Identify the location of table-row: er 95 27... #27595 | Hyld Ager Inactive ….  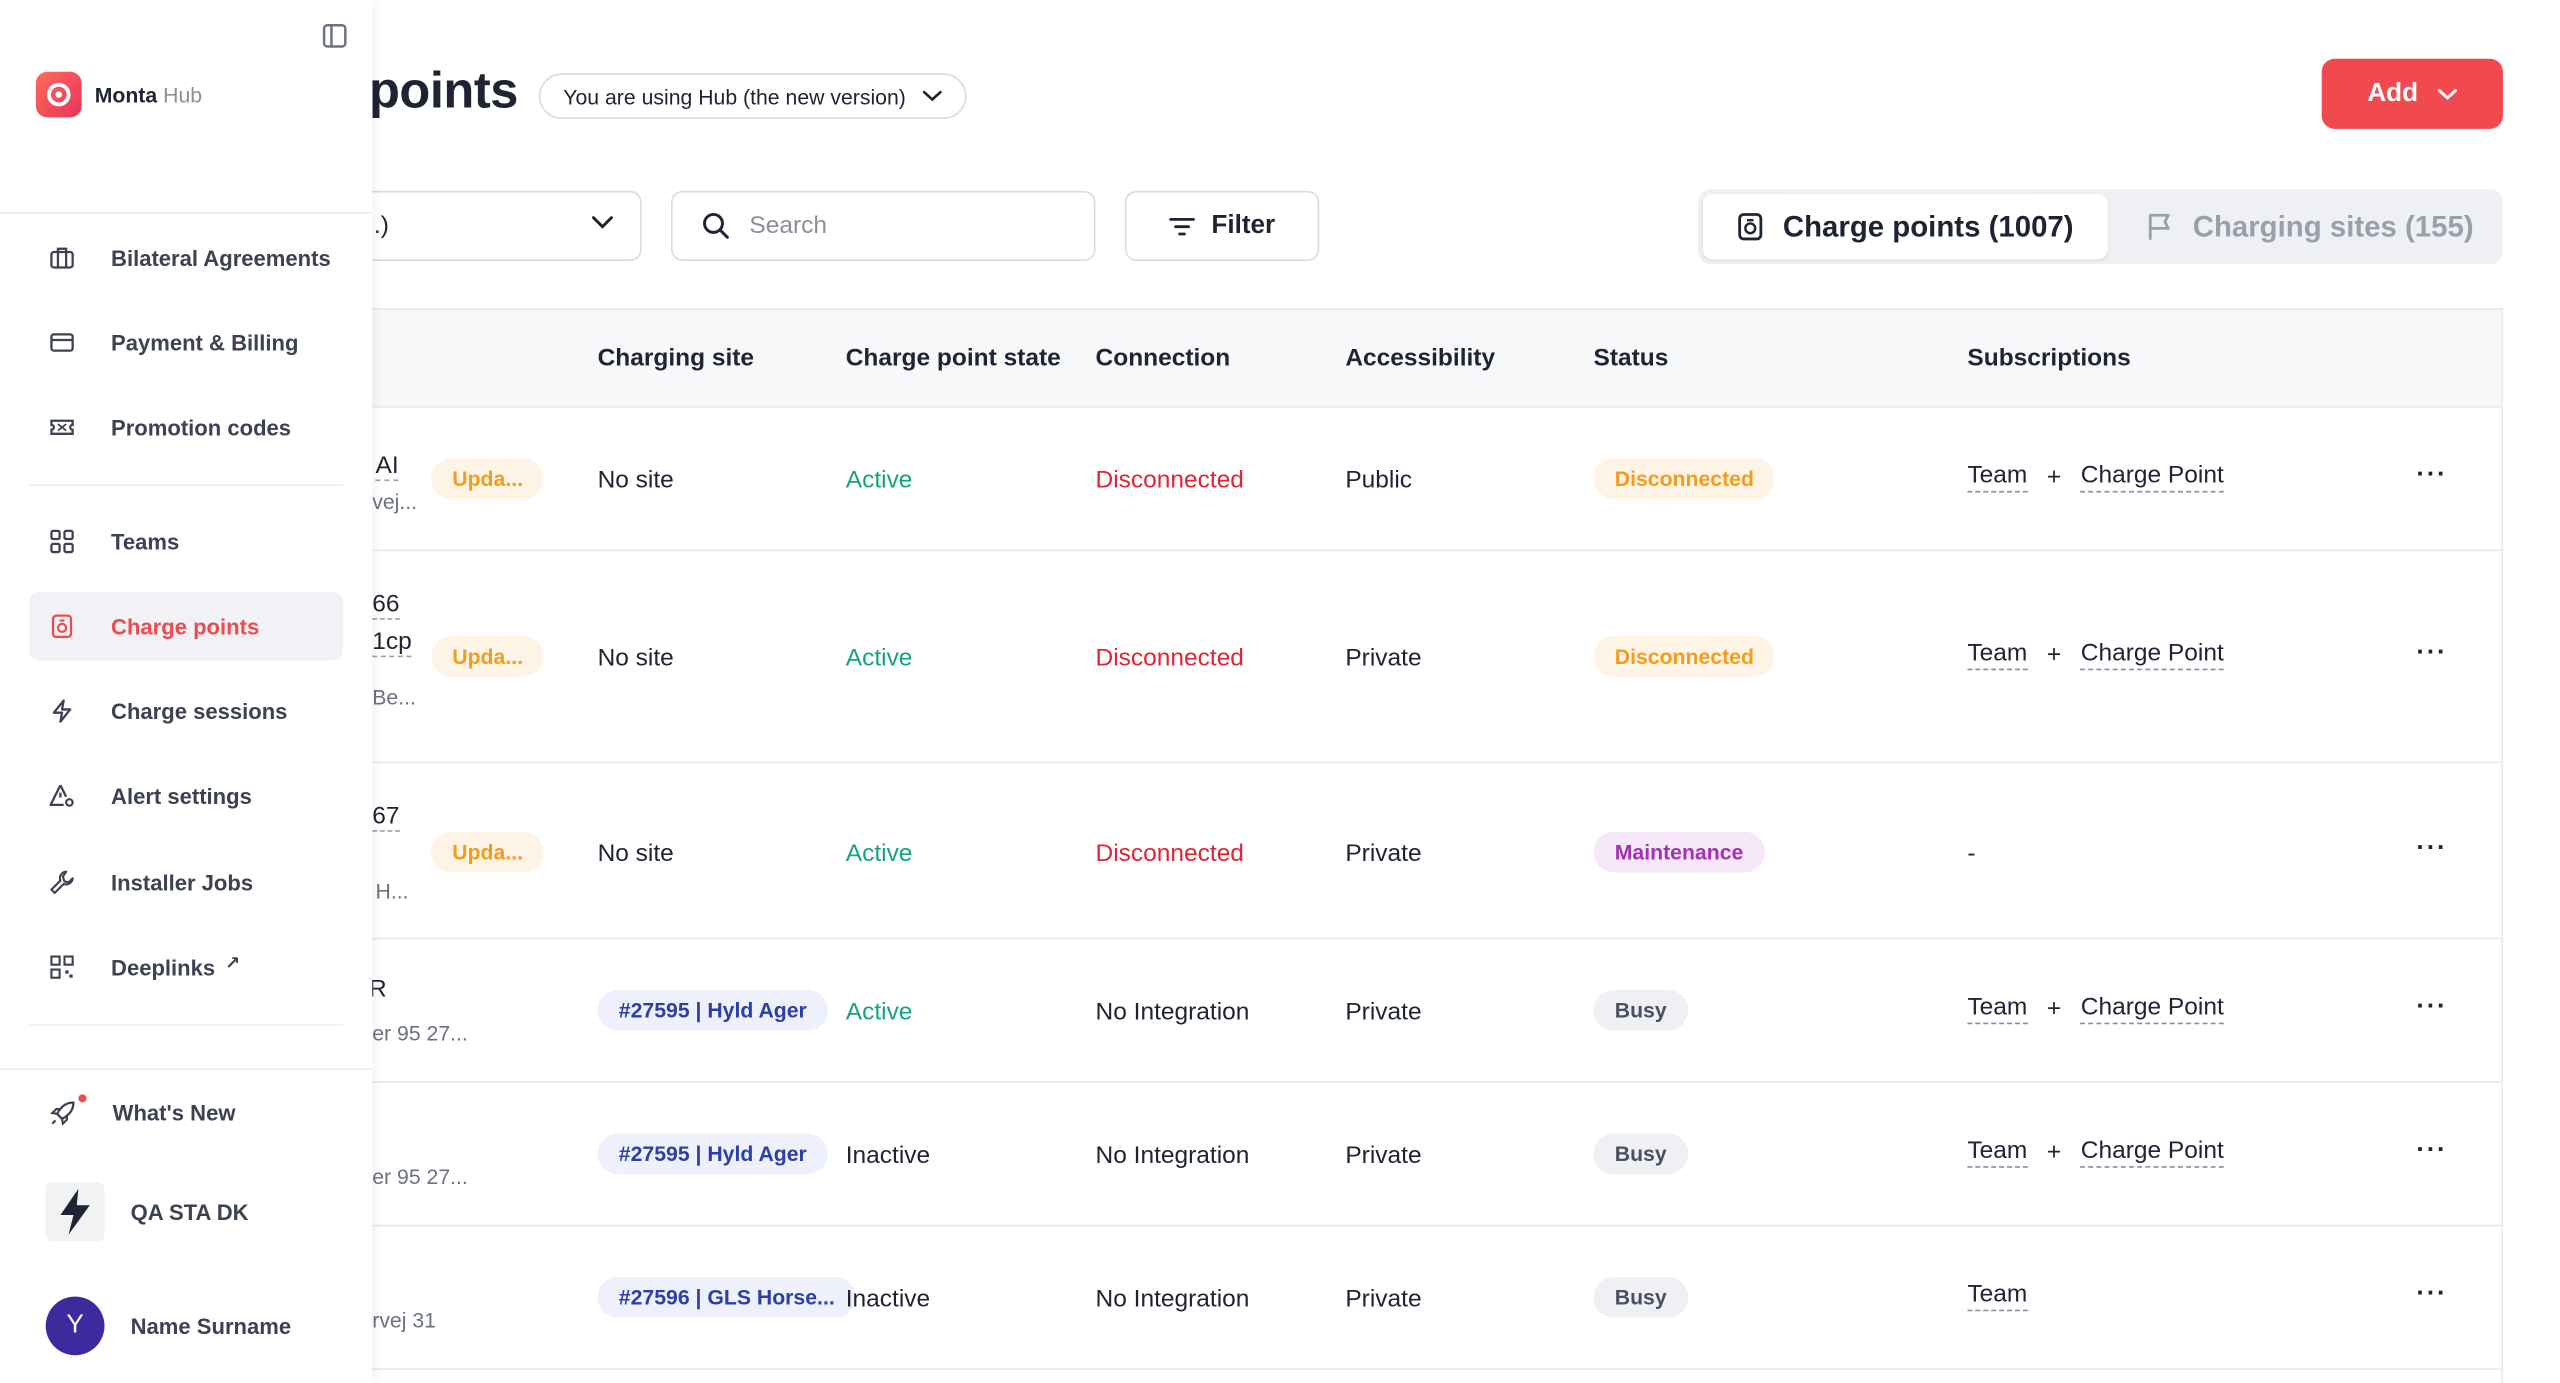
(1432, 1154).